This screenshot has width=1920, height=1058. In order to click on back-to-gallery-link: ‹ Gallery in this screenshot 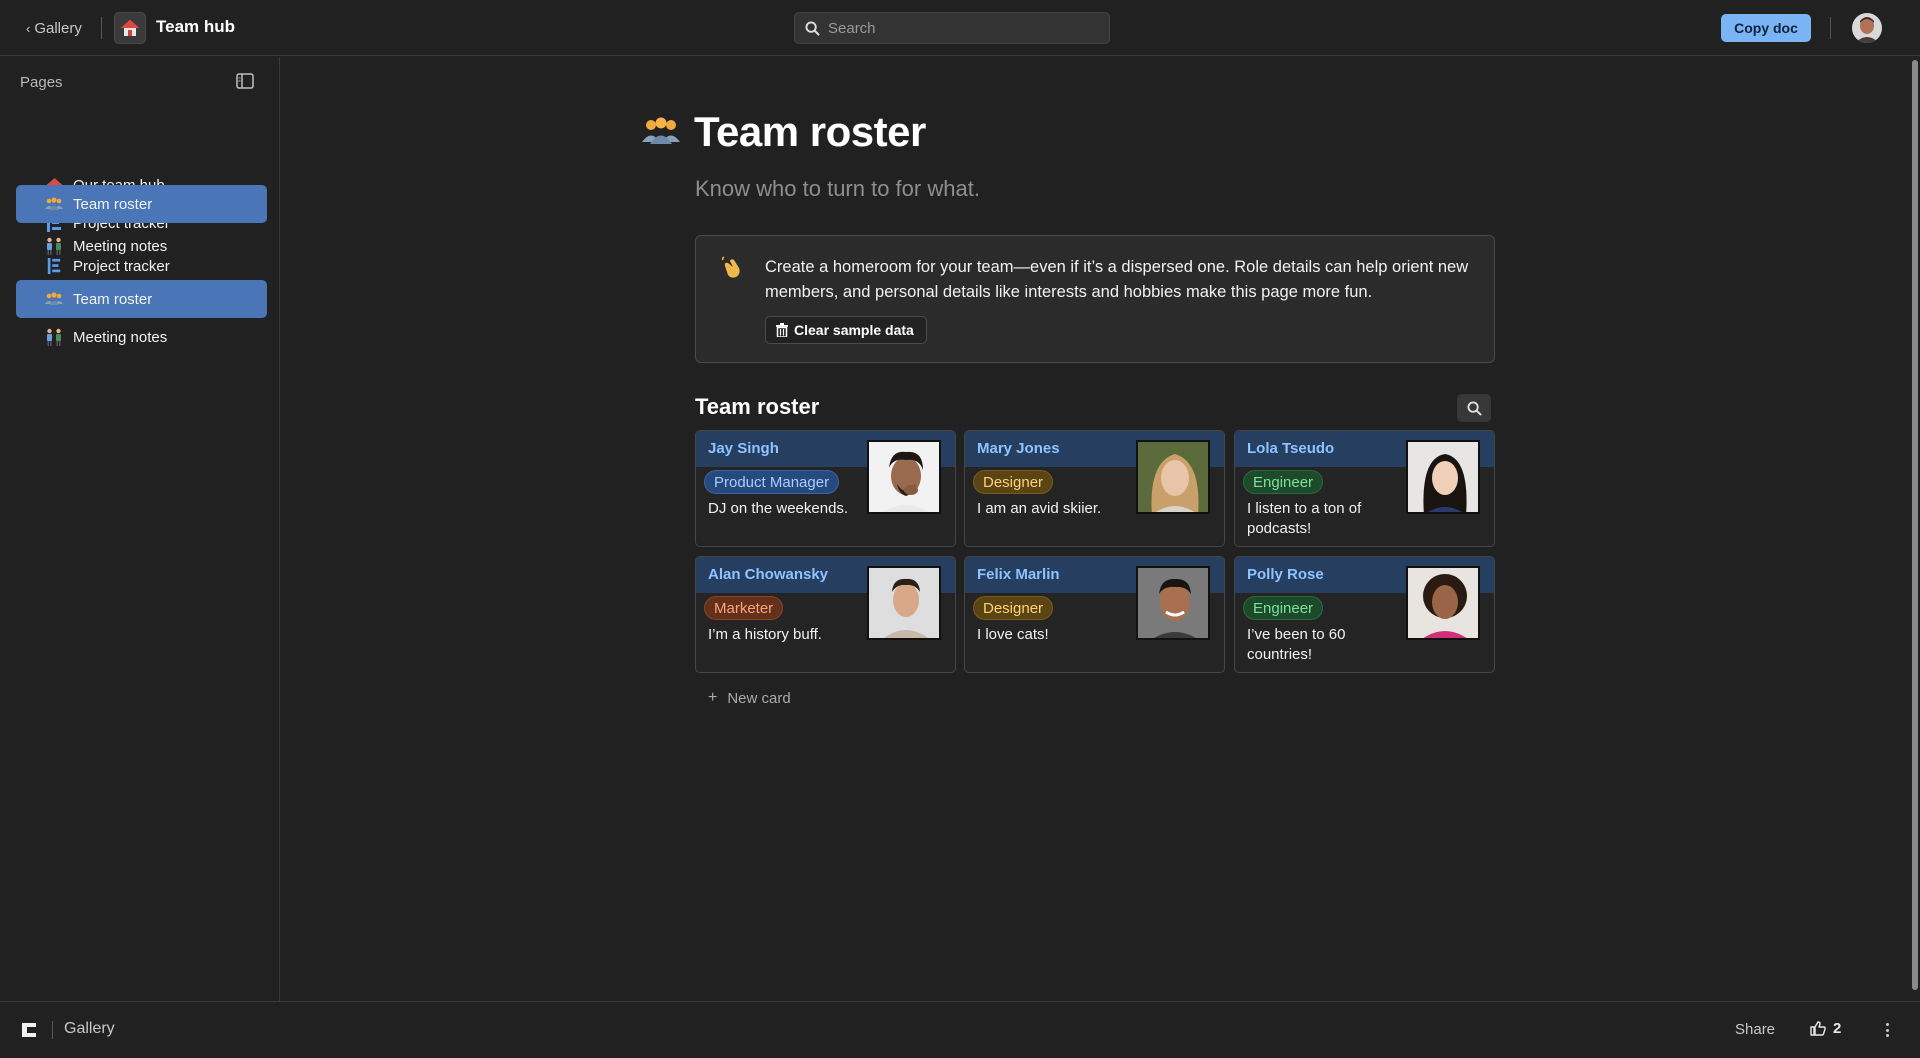, I will do `click(54, 28)`.